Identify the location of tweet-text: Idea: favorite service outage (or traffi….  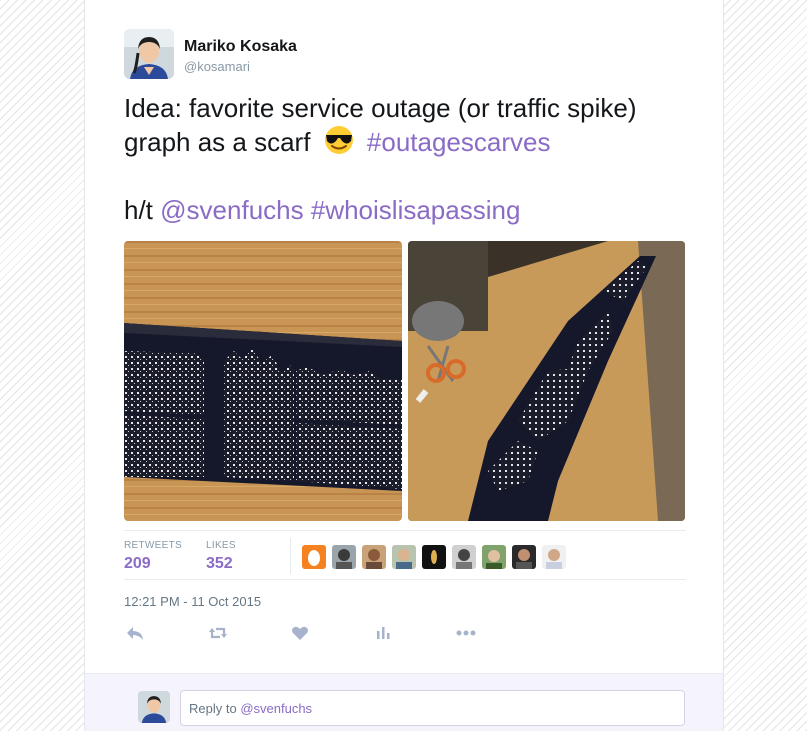
(414, 159).